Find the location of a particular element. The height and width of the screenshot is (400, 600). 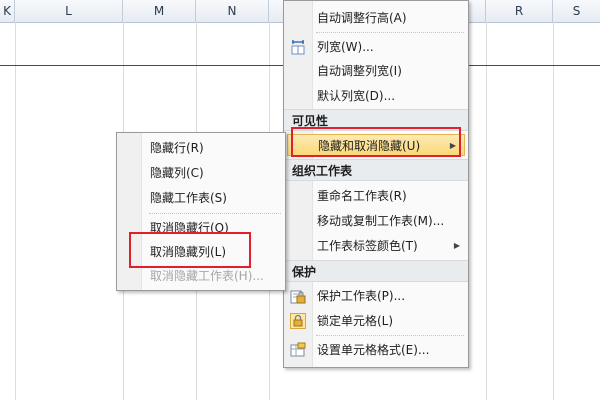

menu-item-label: 隐藏列(C) is located at coordinates (177, 173).